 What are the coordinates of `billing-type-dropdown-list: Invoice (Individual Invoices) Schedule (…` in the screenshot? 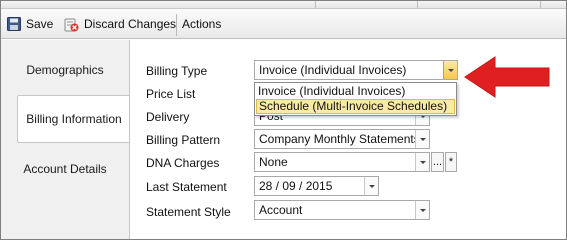 It's located at (355, 99).